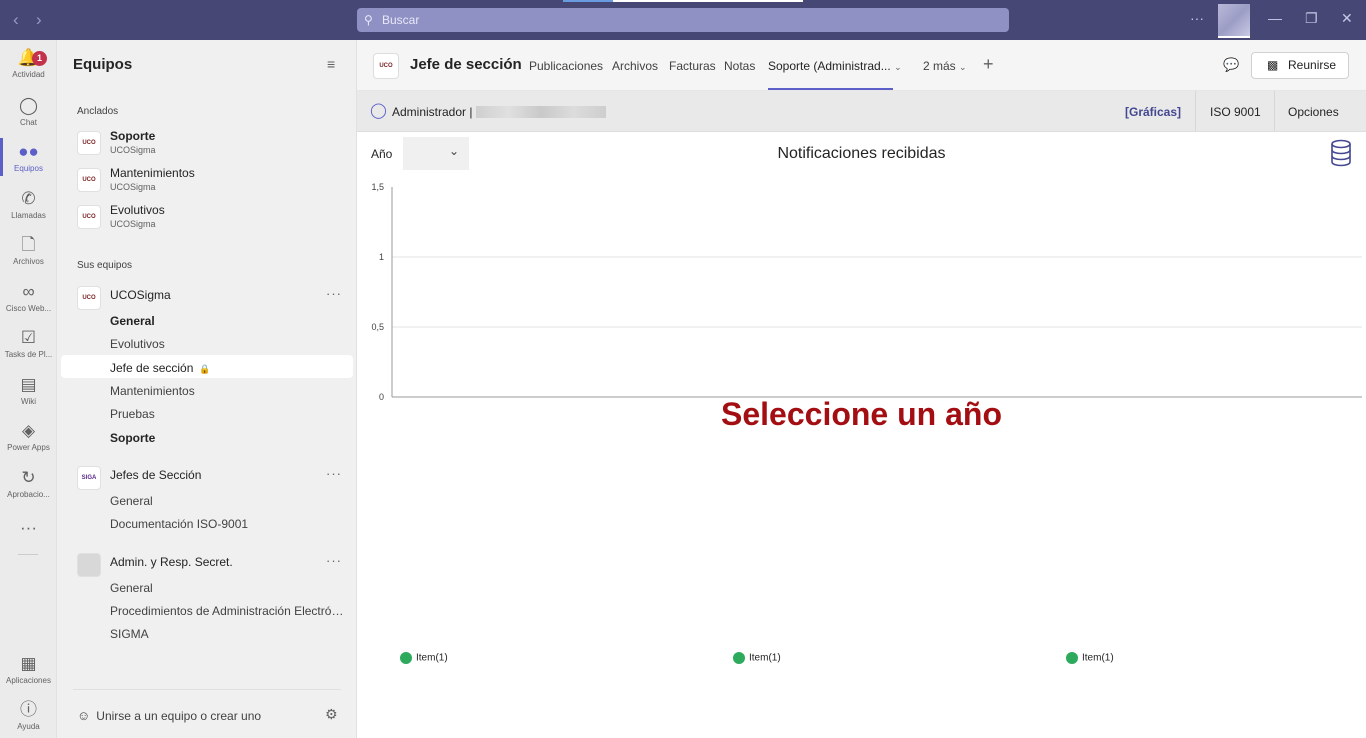 The image size is (1366, 738). What do you see at coordinates (169, 715) in the screenshot?
I see `join-team-button: ☺ Unirse a un equipo o crear uno` at bounding box center [169, 715].